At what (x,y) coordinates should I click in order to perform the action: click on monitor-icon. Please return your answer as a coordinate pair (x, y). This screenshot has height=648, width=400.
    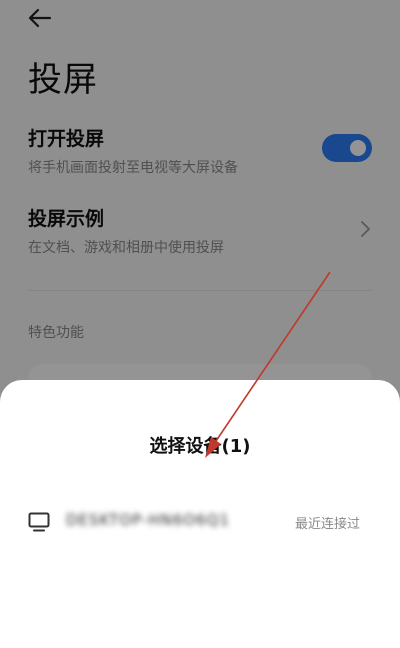
    Looking at the image, I should click on (39, 522).